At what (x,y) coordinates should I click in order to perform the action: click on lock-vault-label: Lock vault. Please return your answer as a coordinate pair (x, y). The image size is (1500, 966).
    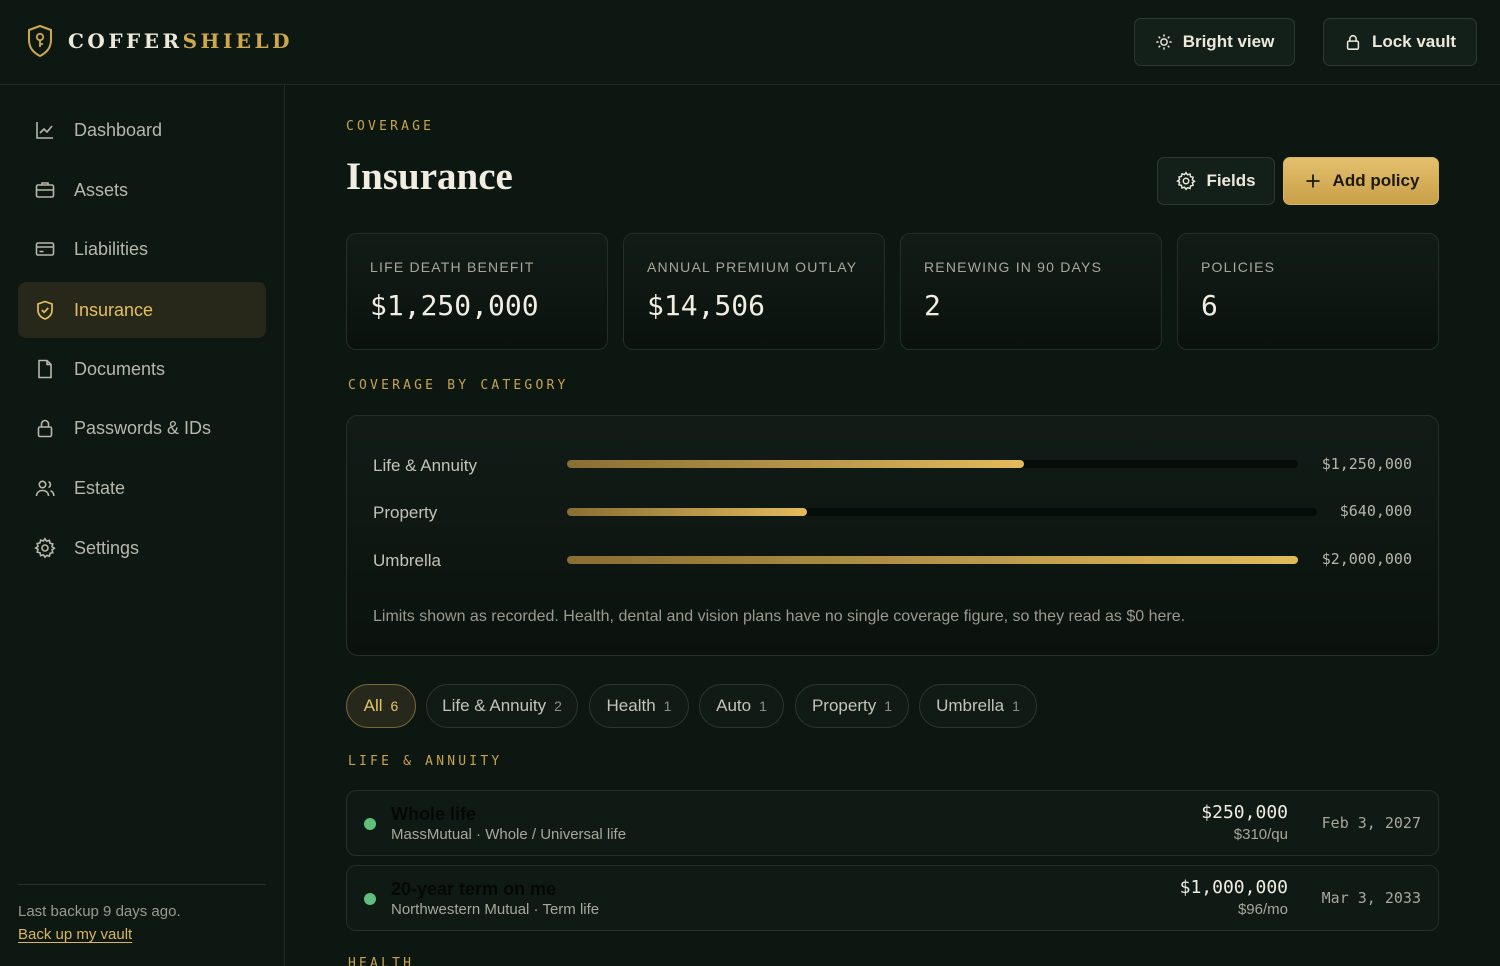
    Looking at the image, I should click on (1414, 41).